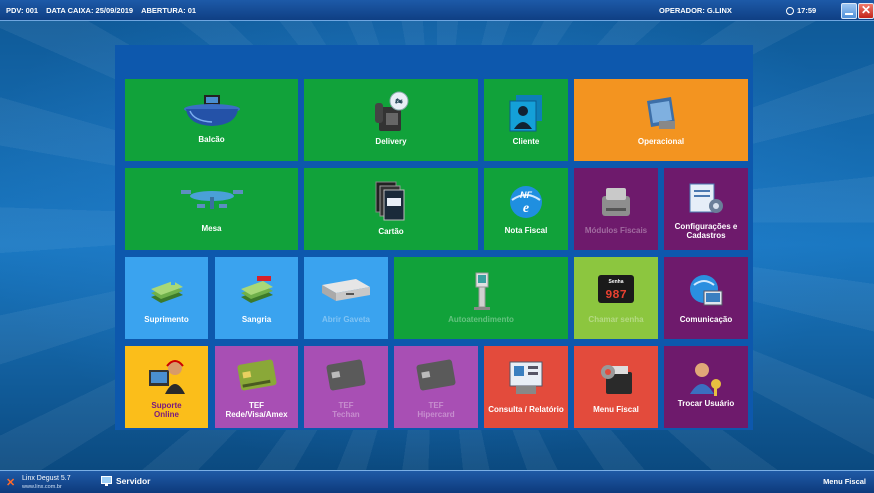  Describe the element at coordinates (42, 487) in the screenshot. I see `app-url: www.linx.com.br` at that location.